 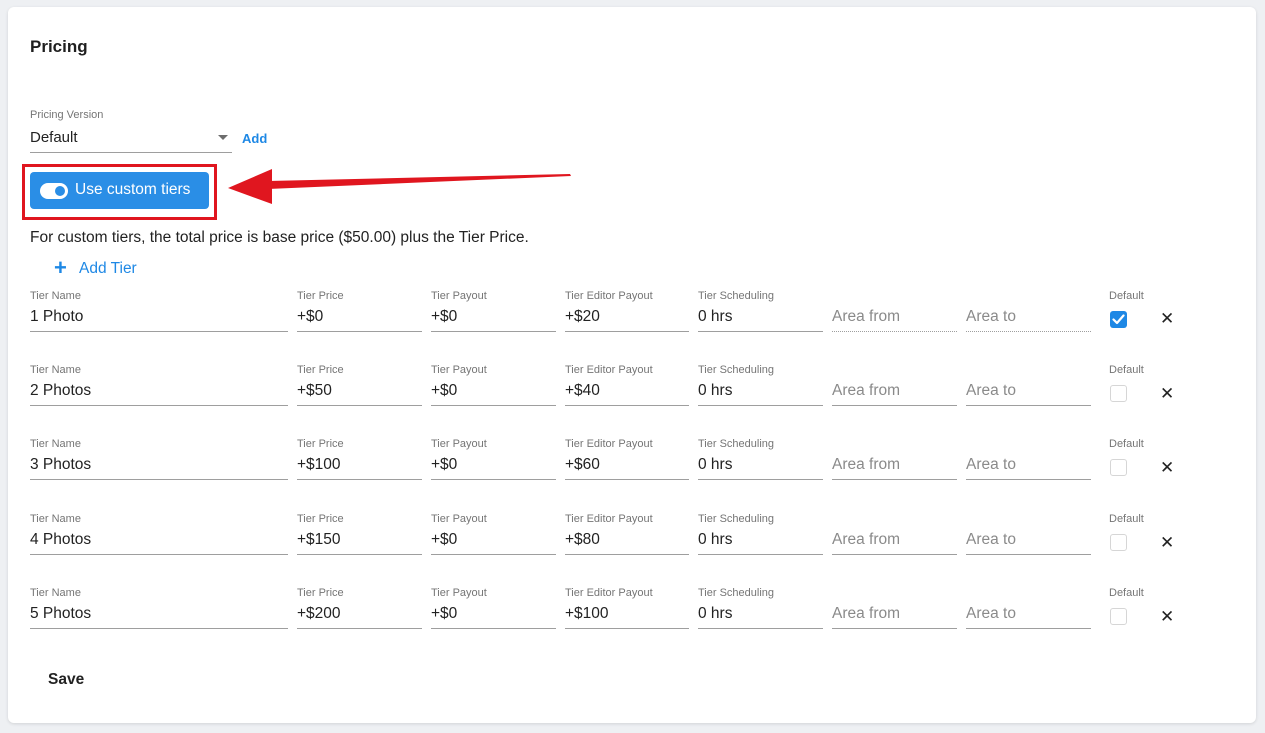 I want to click on field-value: +$100, so click(x=319, y=464).